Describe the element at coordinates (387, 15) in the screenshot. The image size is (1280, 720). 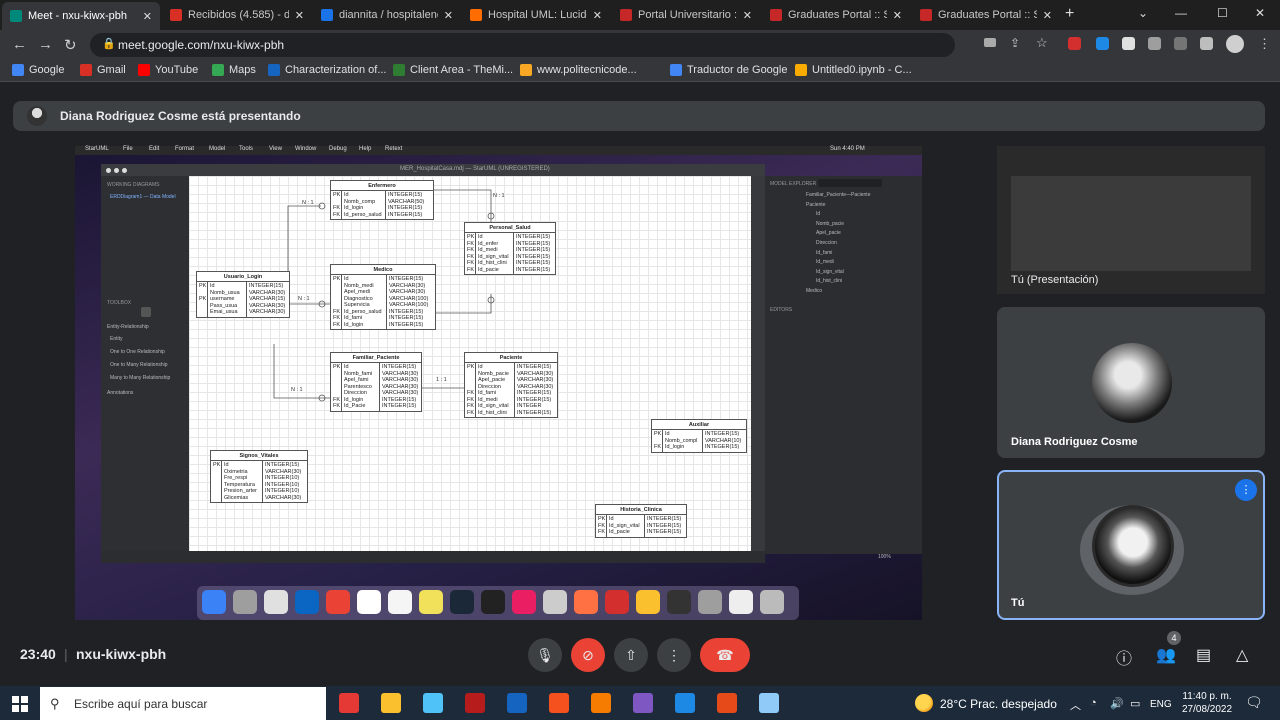
I see `browser-tab: diannita / hospitalenc ✕` at that location.